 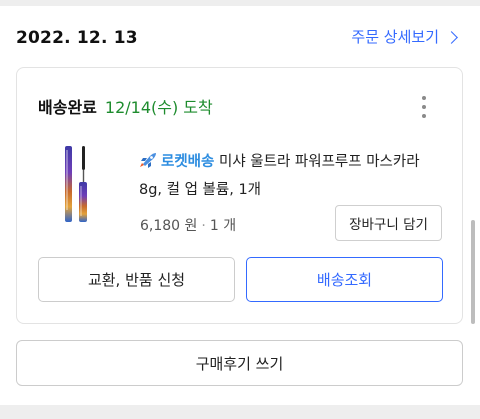 What do you see at coordinates (424, 107) in the screenshot?
I see `more-vertical-icon` at bounding box center [424, 107].